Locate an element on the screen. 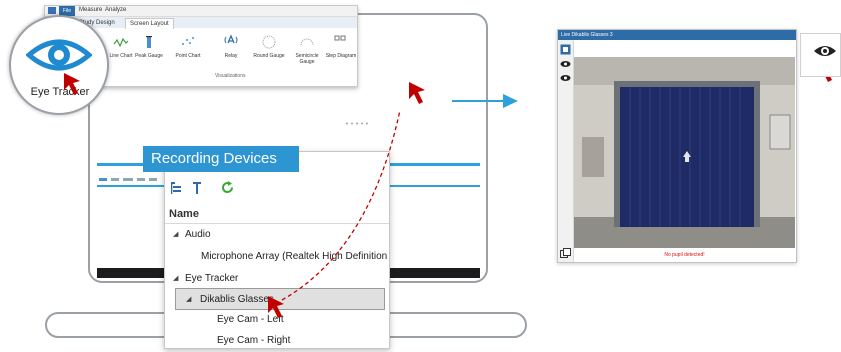 The image size is (841, 352). dashed-connector is located at coordinates (341, 205).